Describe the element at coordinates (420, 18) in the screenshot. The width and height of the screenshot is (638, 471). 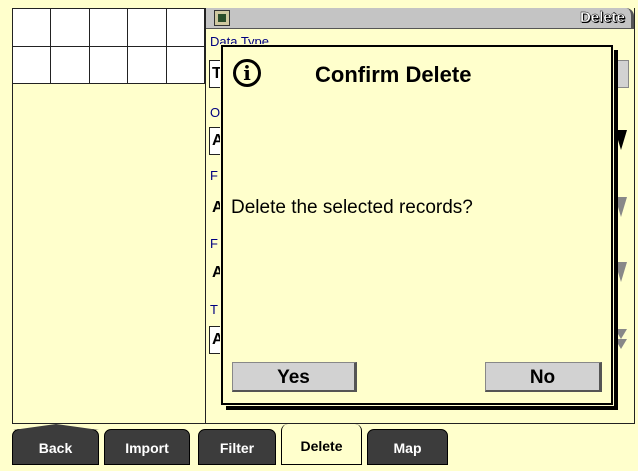
I see `window-titlebar: Delete` at that location.